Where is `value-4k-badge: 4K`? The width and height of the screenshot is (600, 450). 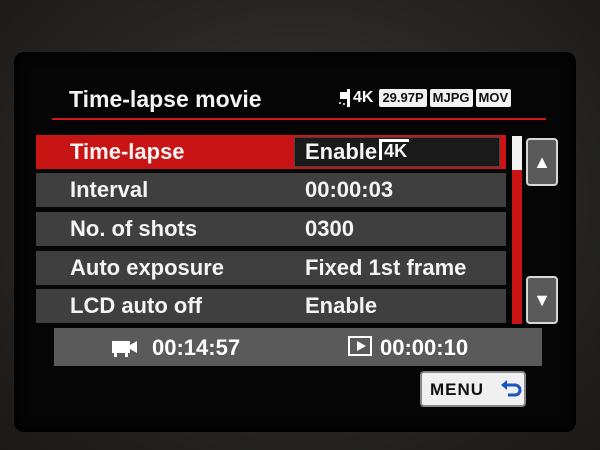
value-4k-badge: 4K is located at coordinates (394, 149).